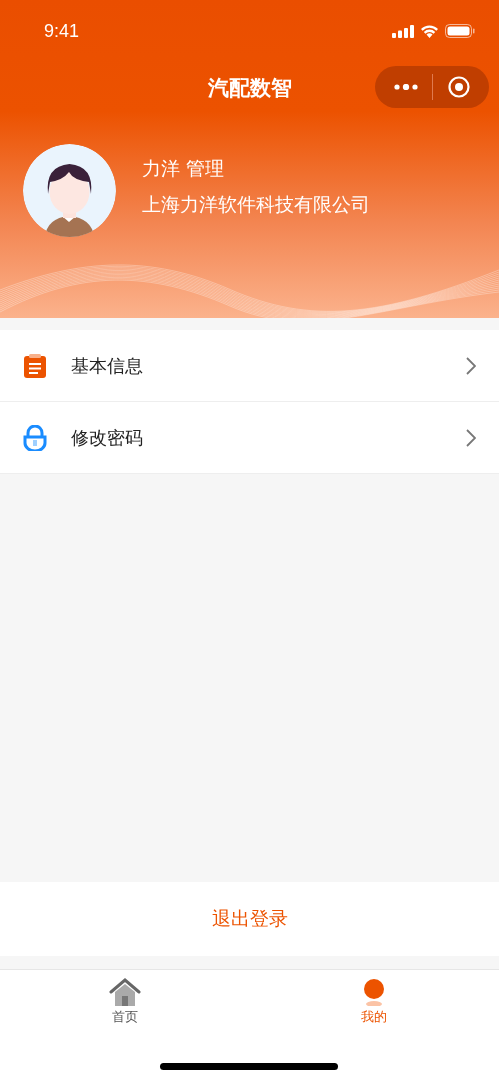 This screenshot has width=499, height=1080. I want to click on lock-icon, so click(35, 437).